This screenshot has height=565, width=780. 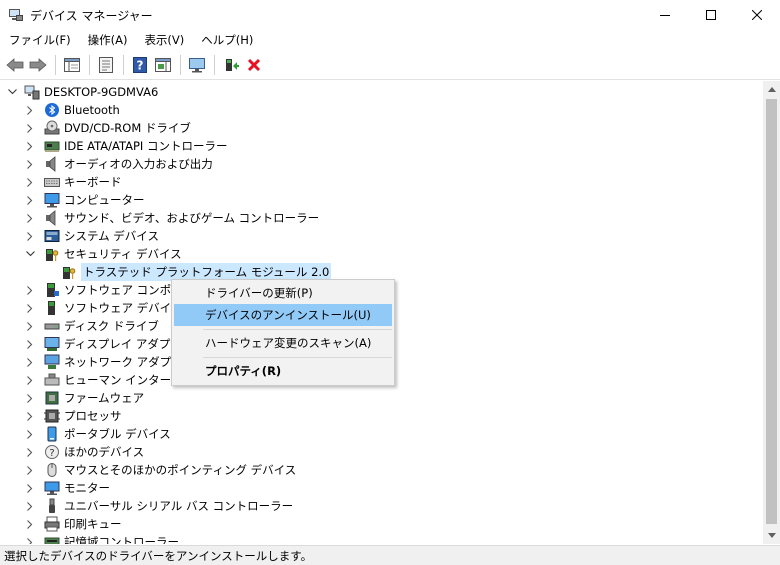 What do you see at coordinates (52, 398) in the screenshot?
I see `firmware-icon` at bounding box center [52, 398].